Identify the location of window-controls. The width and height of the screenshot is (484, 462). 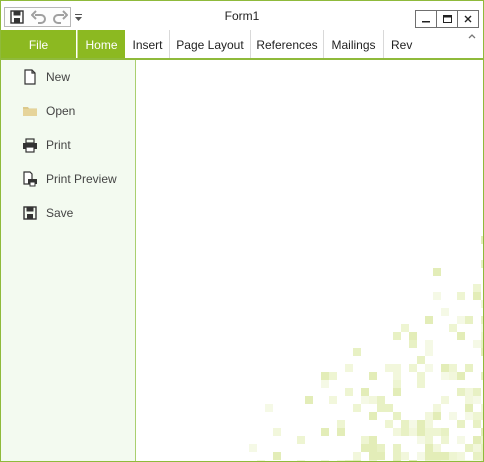
(447, 19).